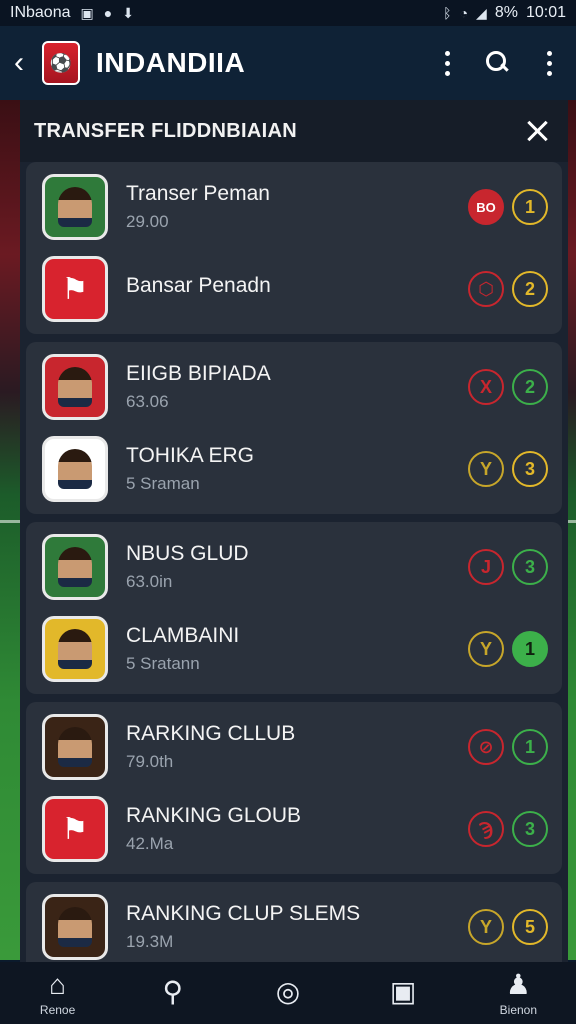 This screenshot has width=576, height=1024. Describe the element at coordinates (447, 13) in the screenshot. I see `bluetooth-icon: ᛒ` at that location.